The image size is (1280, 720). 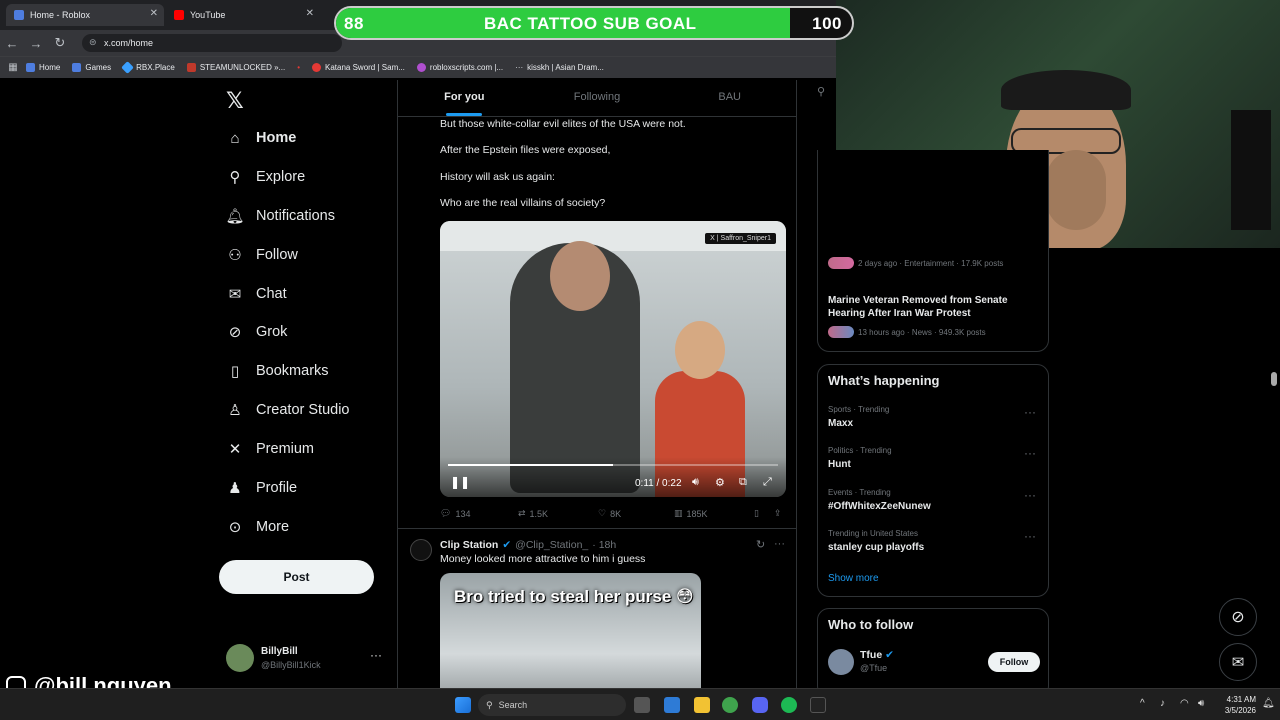 What do you see at coordinates (778, 513) in the screenshot?
I see `share-button: ⇪` at bounding box center [778, 513].